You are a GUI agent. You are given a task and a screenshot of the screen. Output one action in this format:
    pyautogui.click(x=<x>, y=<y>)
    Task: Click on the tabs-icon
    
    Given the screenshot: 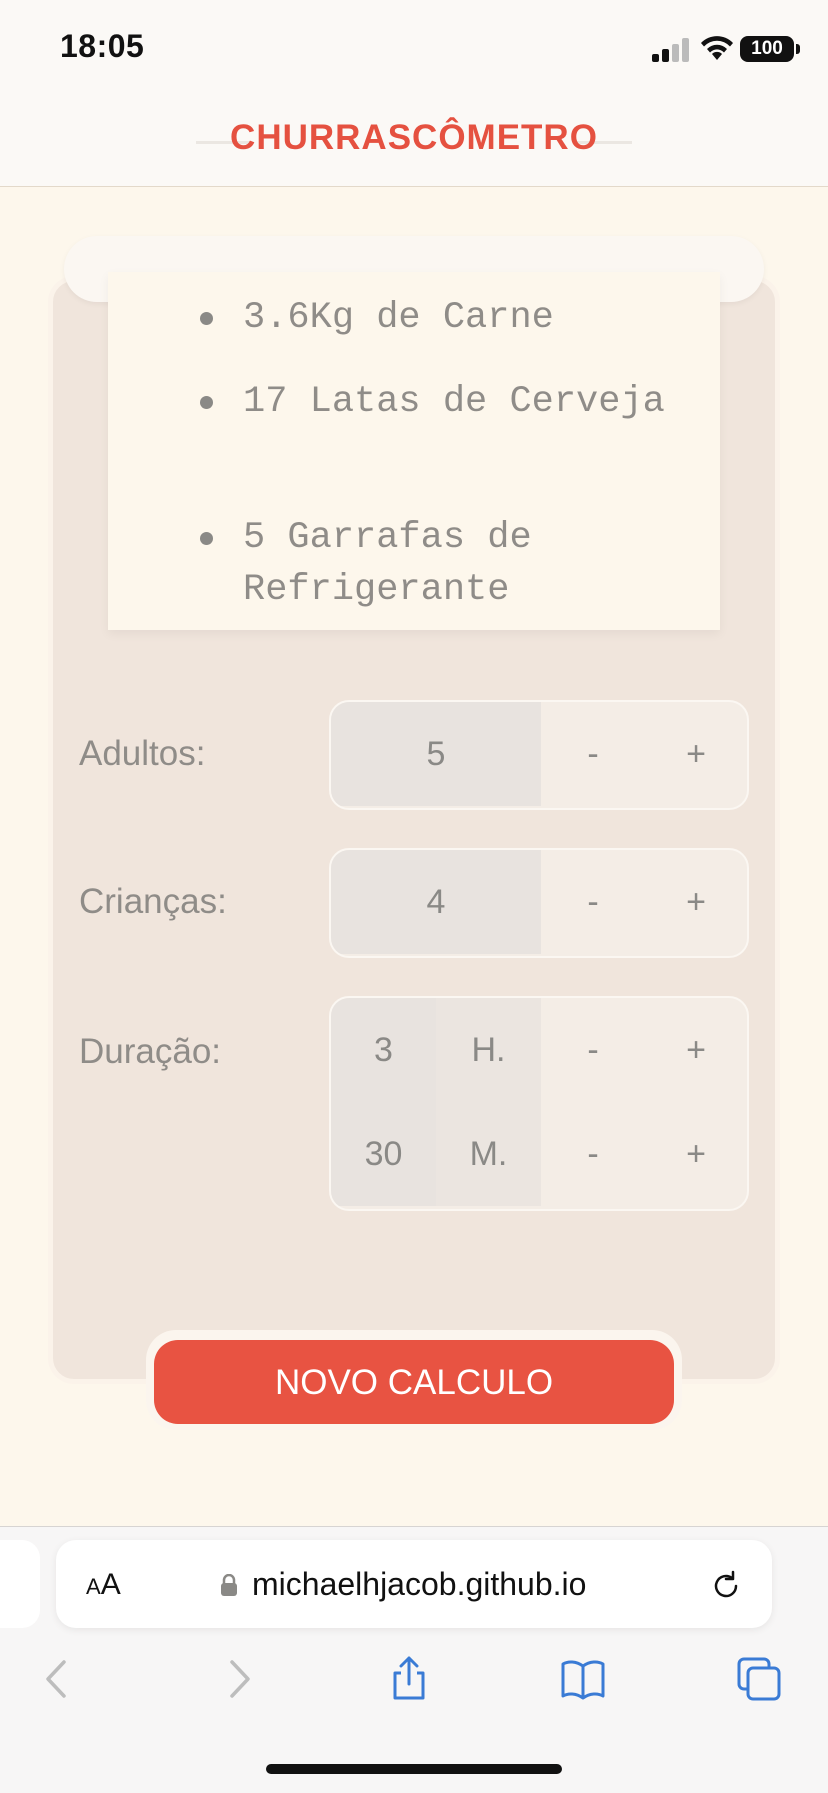 What is the action you would take?
    pyautogui.click(x=759, y=1679)
    